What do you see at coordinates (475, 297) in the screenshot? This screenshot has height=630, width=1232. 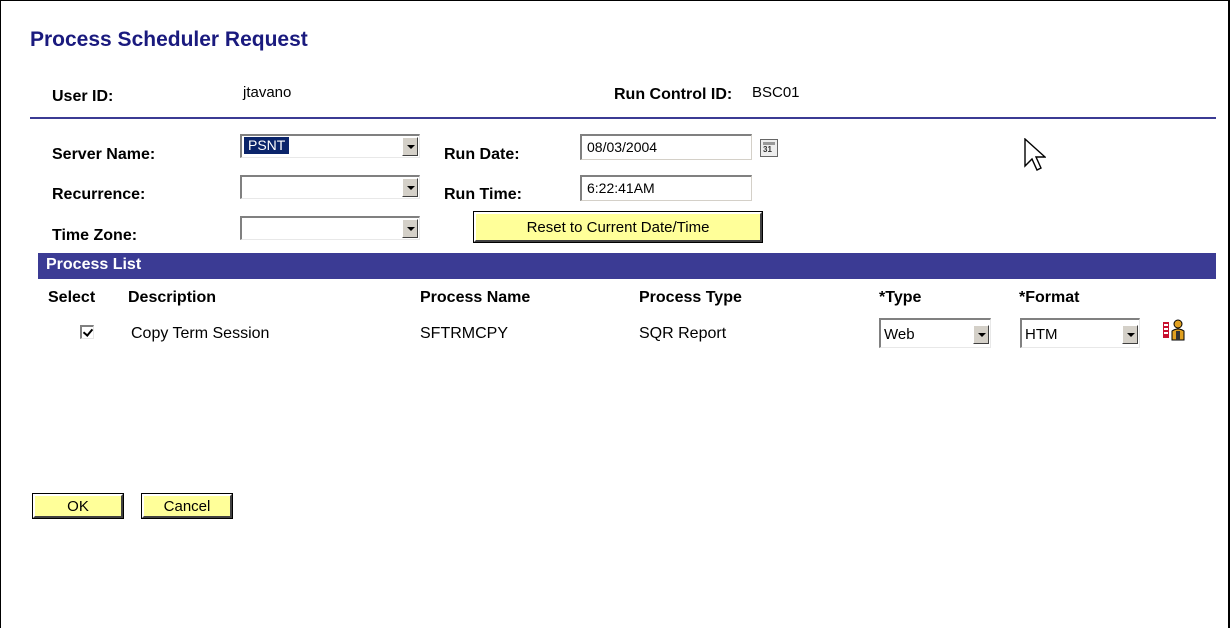 I see `column-header-process-name: Process Name` at bounding box center [475, 297].